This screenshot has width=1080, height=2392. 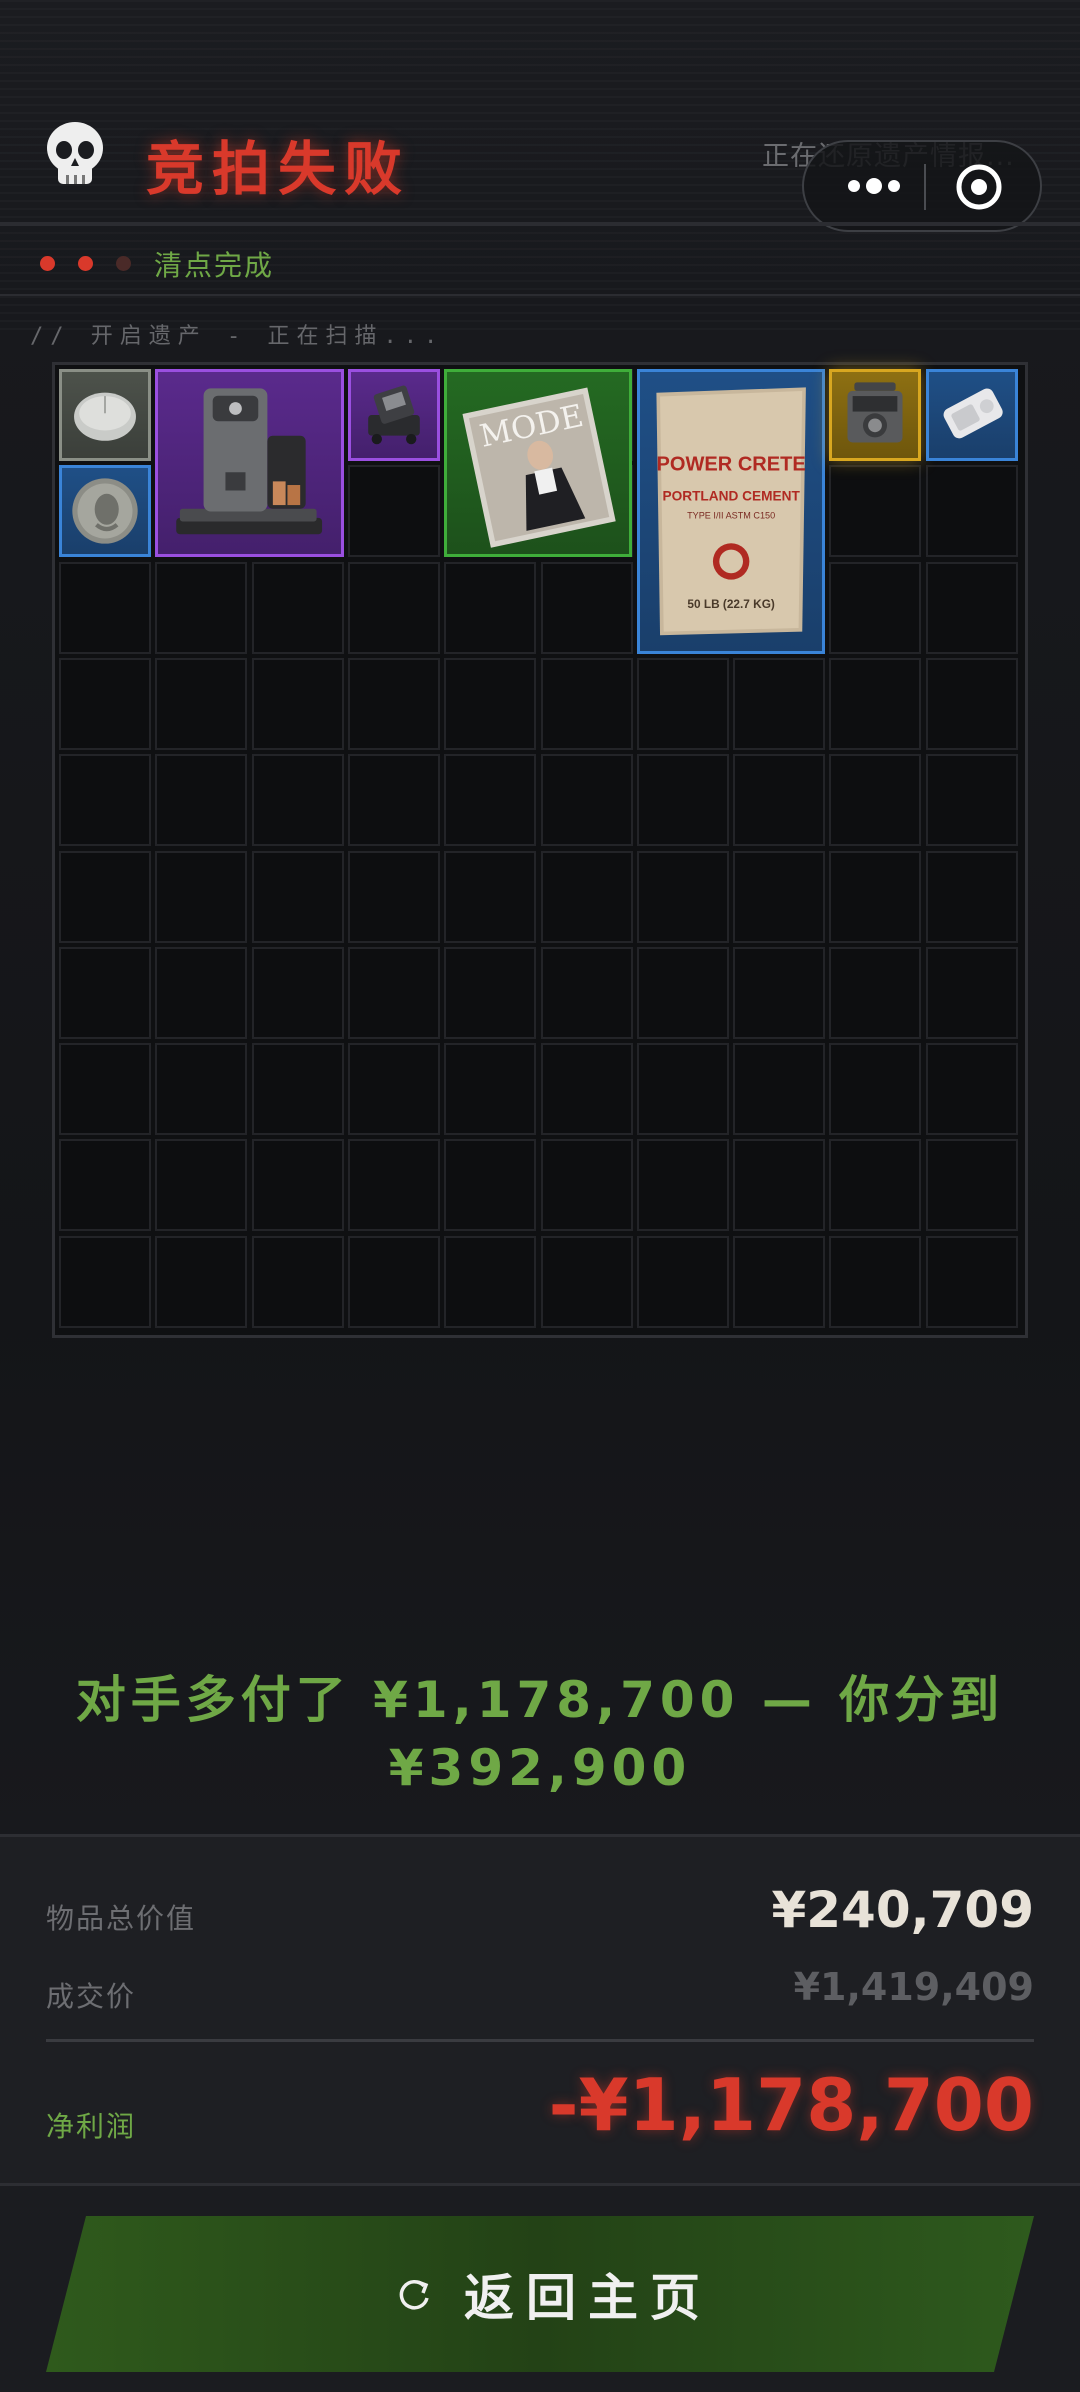 I want to click on loot-item-device, so click(x=971, y=415).